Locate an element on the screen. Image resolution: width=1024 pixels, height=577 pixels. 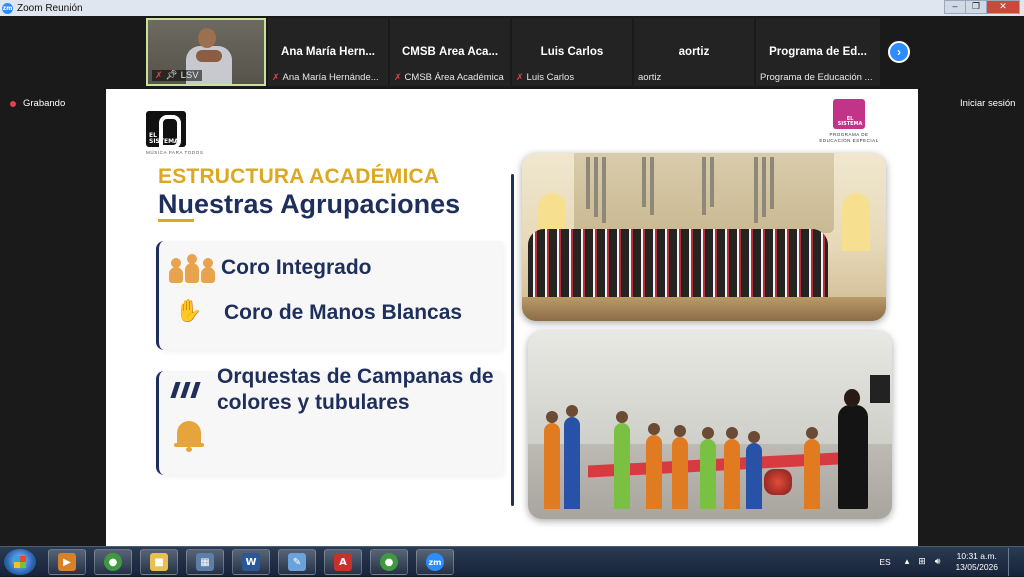
language-indicator: ES is located at coordinates (884, 562).